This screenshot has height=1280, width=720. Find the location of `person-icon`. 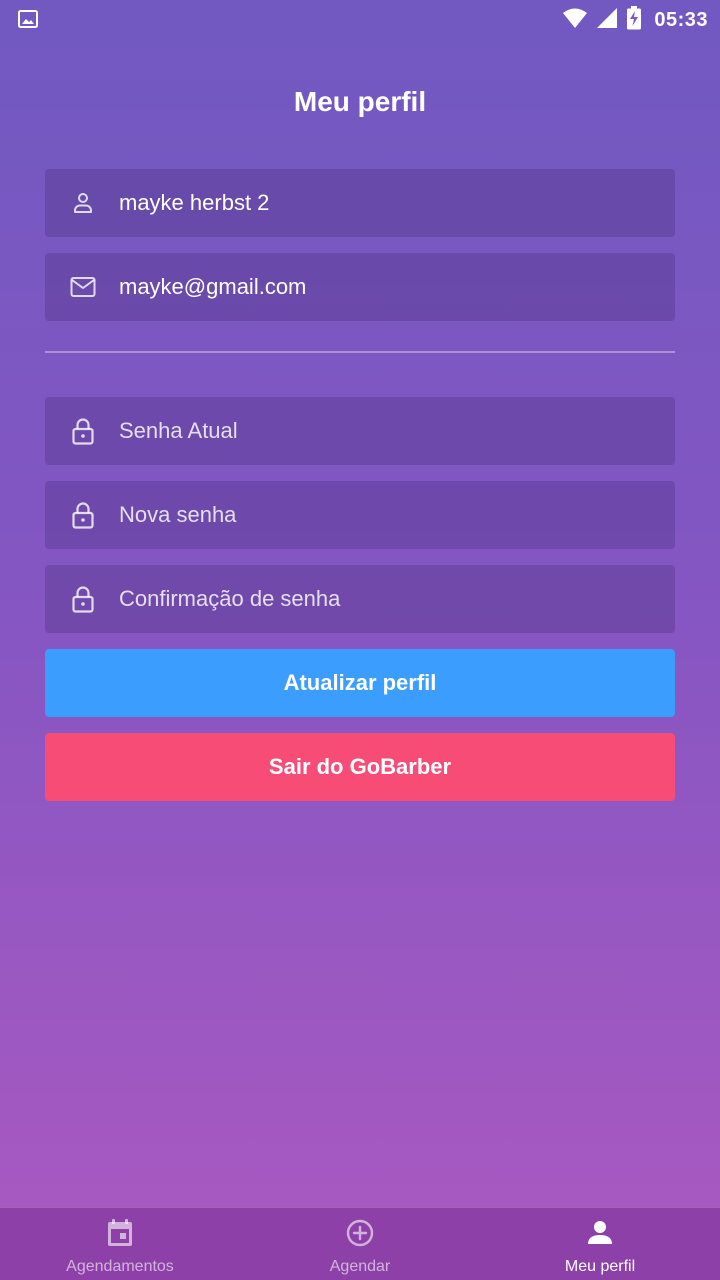

person-icon is located at coordinates (600, 1233).